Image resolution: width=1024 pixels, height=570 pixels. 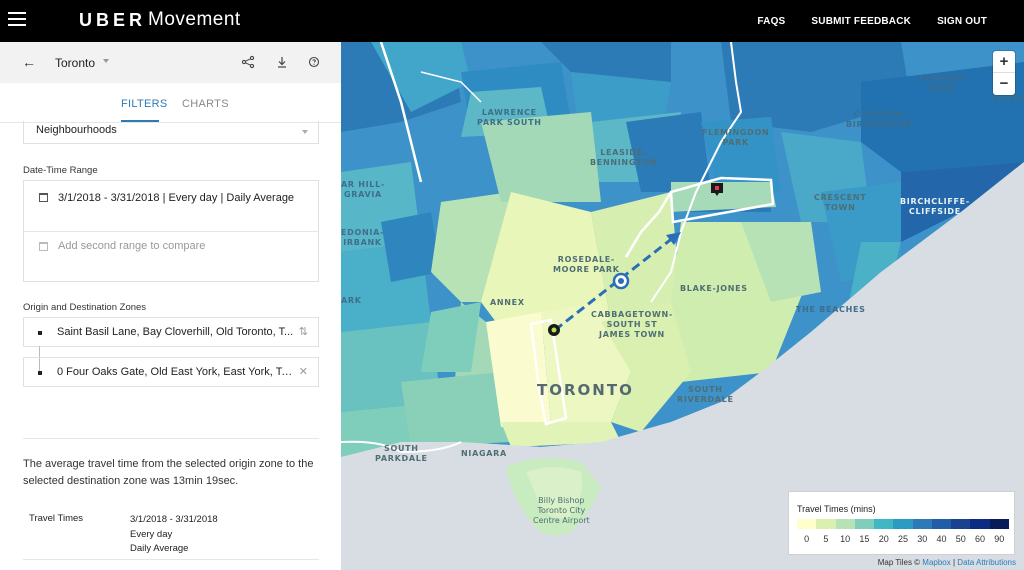 I want to click on legend-tick: 25, so click(x=902, y=539).